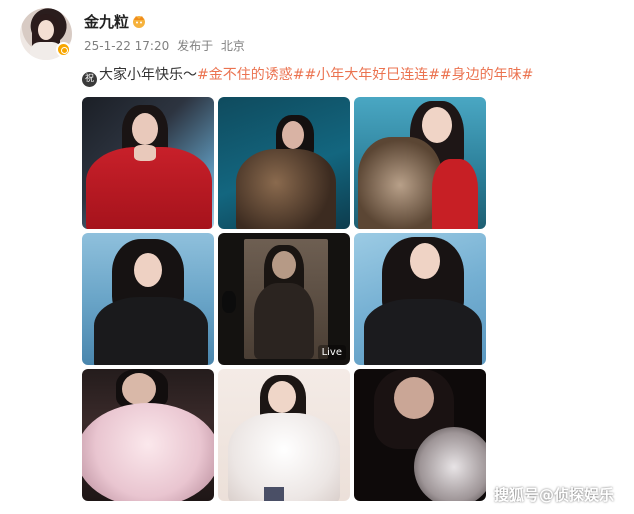  Describe the element at coordinates (554, 495) in the screenshot. I see `watermark: 搜狐号@侦探娱乐` at that location.